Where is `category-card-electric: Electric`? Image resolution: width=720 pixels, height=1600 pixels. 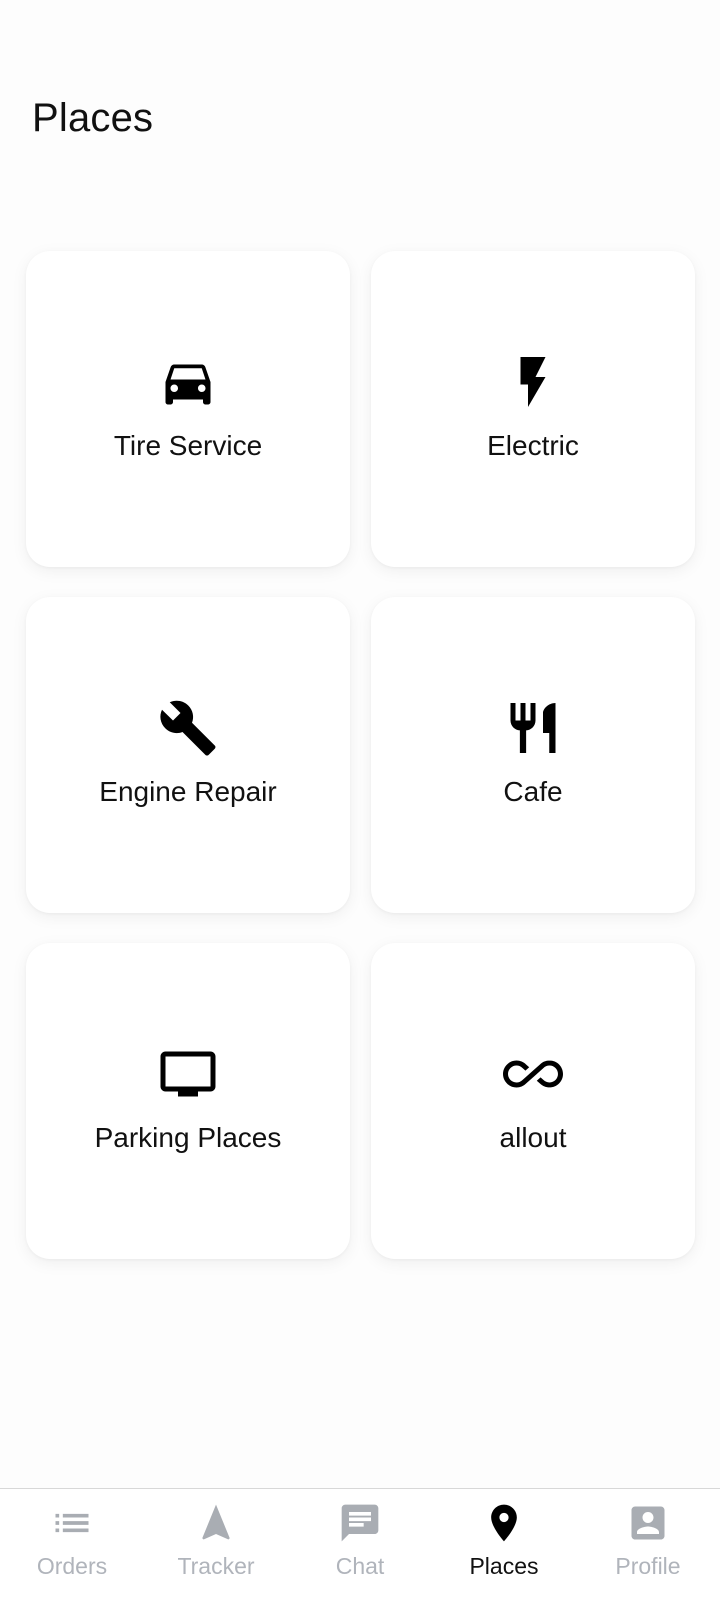 category-card-electric: Electric is located at coordinates (533, 409).